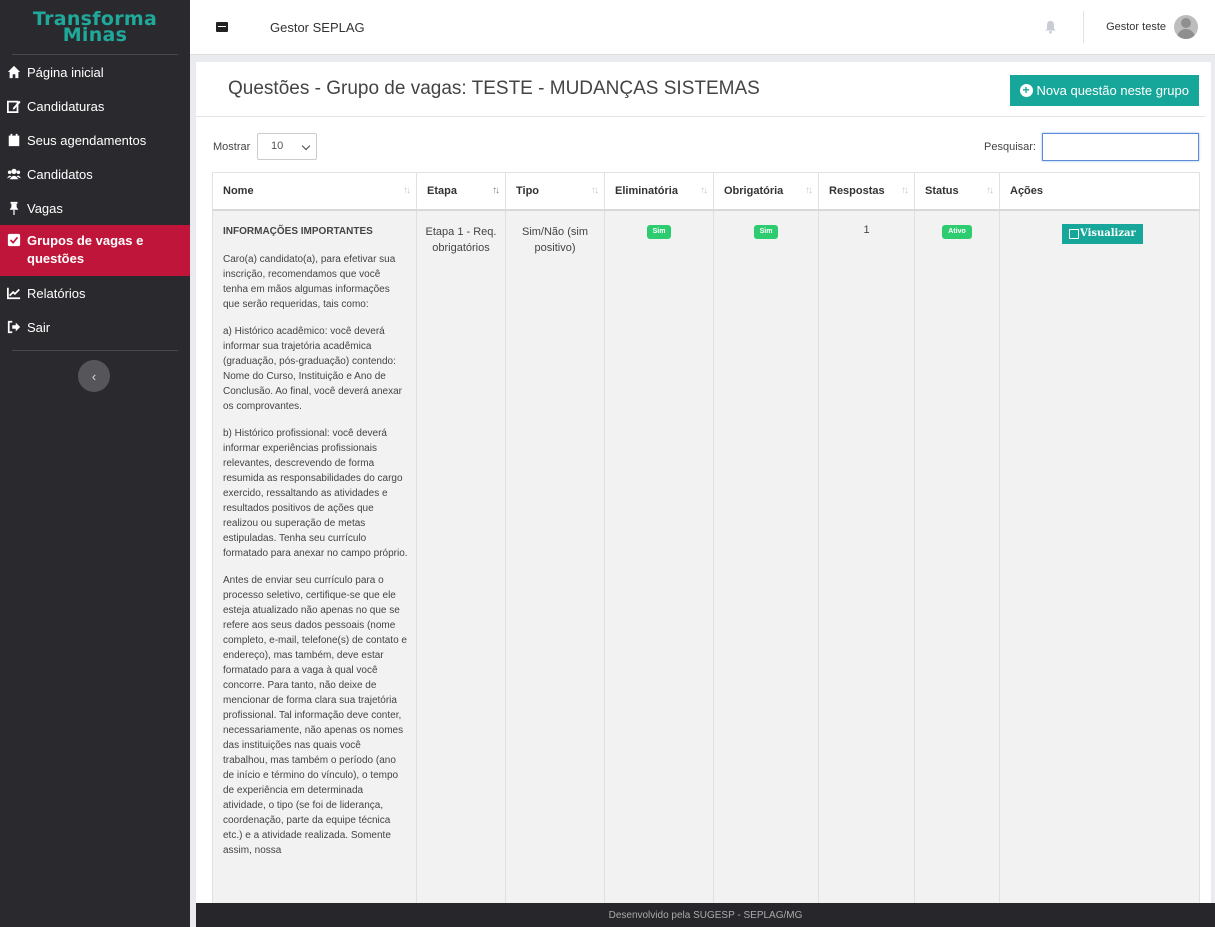 The width and height of the screenshot is (1215, 927). Describe the element at coordinates (95, 327) in the screenshot. I see `sidebar-item-sair: Sair` at that location.